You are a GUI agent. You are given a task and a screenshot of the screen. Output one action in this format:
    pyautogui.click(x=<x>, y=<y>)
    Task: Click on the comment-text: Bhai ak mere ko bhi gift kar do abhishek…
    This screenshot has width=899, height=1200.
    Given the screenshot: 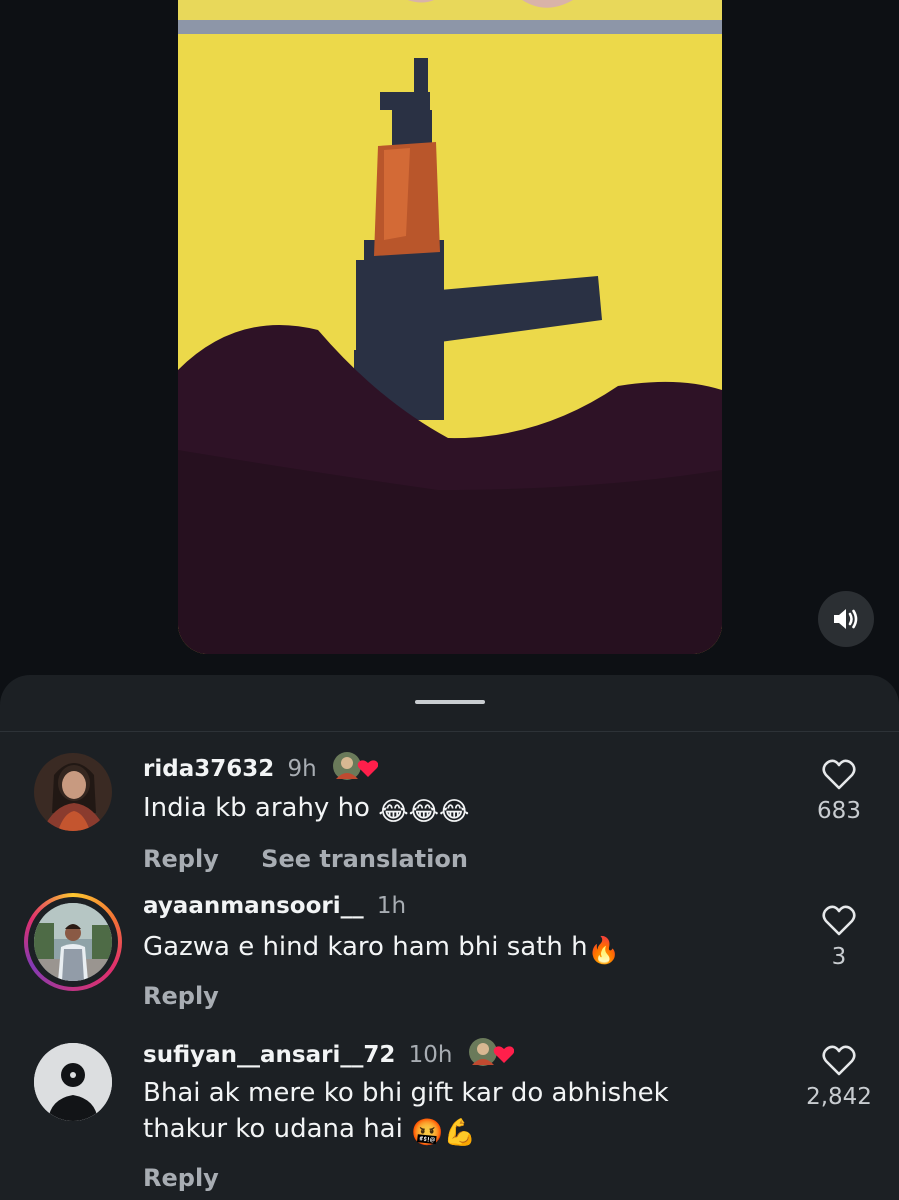 What is the action you would take?
    pyautogui.click(x=406, y=1113)
    